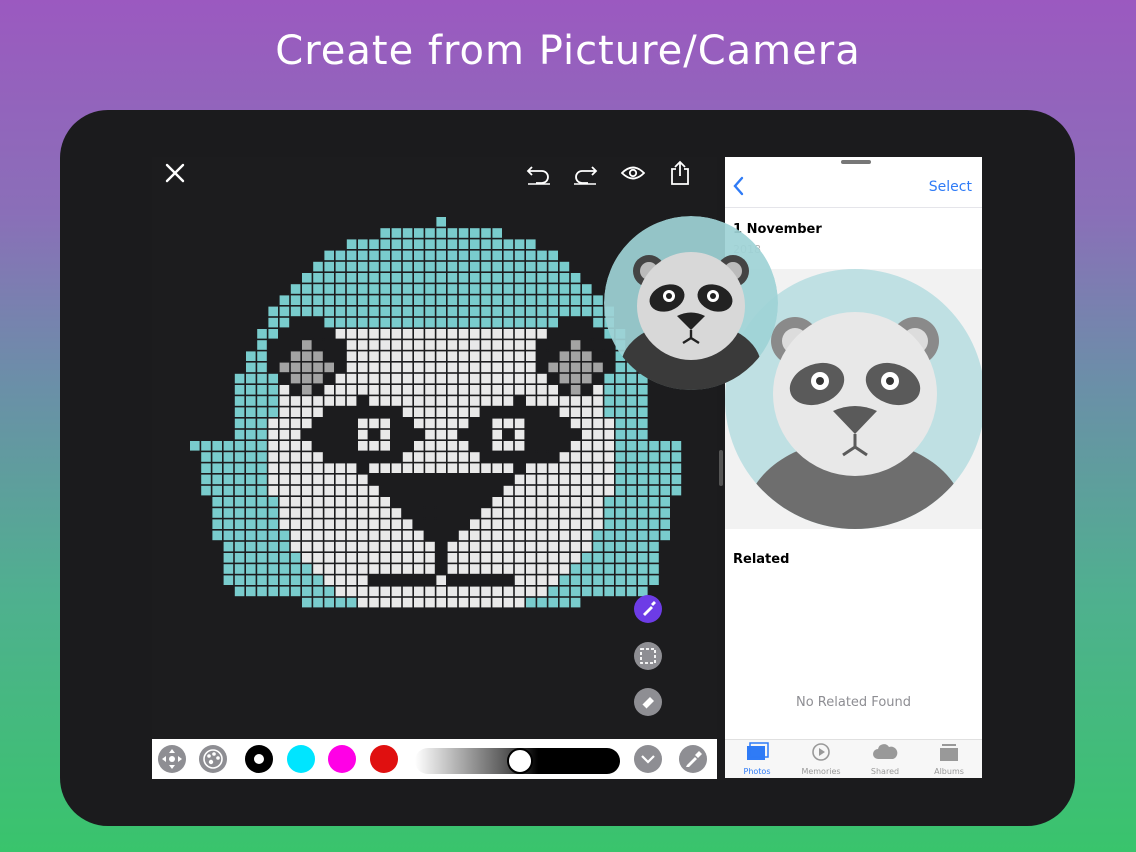 The image size is (1136, 852). What do you see at coordinates (648, 609) in the screenshot?
I see `brush-tool-button` at bounding box center [648, 609].